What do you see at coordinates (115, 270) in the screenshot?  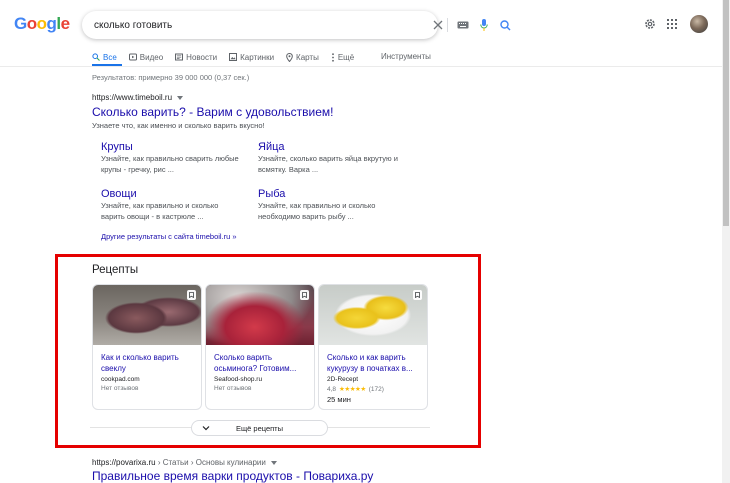 I see `recipes-heading: Рецепты` at bounding box center [115, 270].